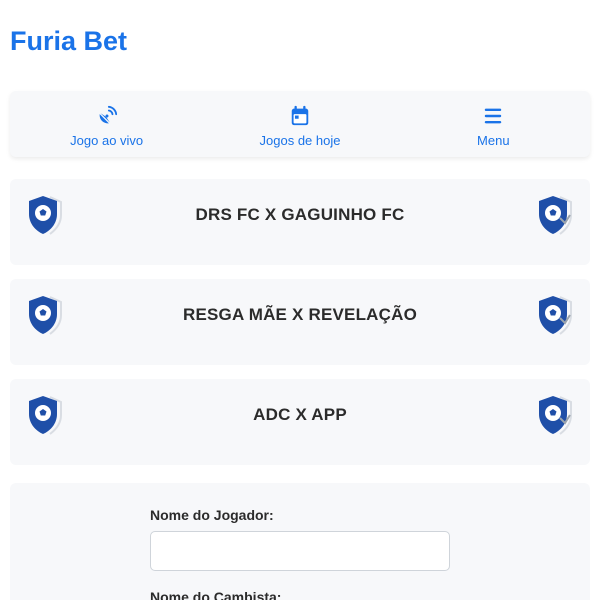 Image resolution: width=600 pixels, height=600 pixels. What do you see at coordinates (108, 114) in the screenshot?
I see `satellite-dish-icon` at bounding box center [108, 114].